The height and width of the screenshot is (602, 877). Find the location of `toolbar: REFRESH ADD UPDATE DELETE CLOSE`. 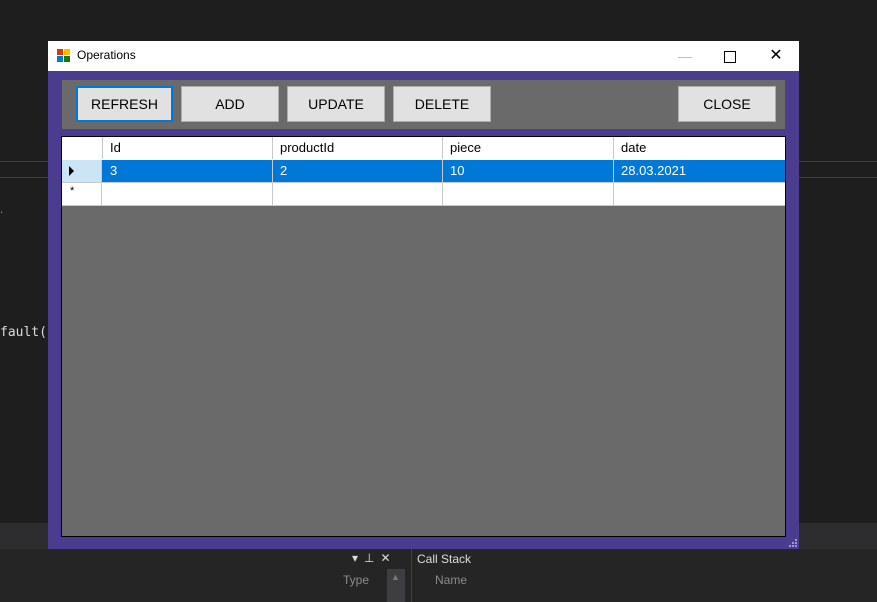

toolbar: REFRESH ADD UPDATE DELETE CLOSE is located at coordinates (423, 104).